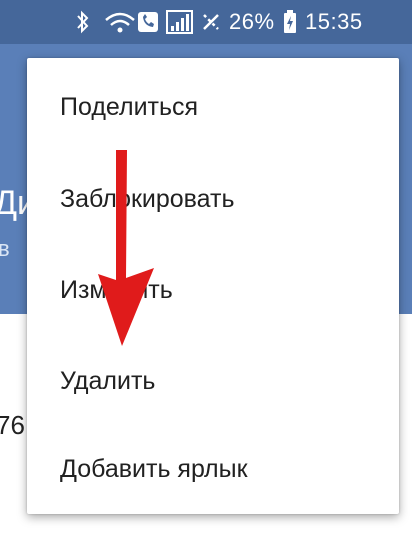 The image size is (412, 540). What do you see at coordinates (290, 22) in the screenshot?
I see `battery-charging-icon` at bounding box center [290, 22].